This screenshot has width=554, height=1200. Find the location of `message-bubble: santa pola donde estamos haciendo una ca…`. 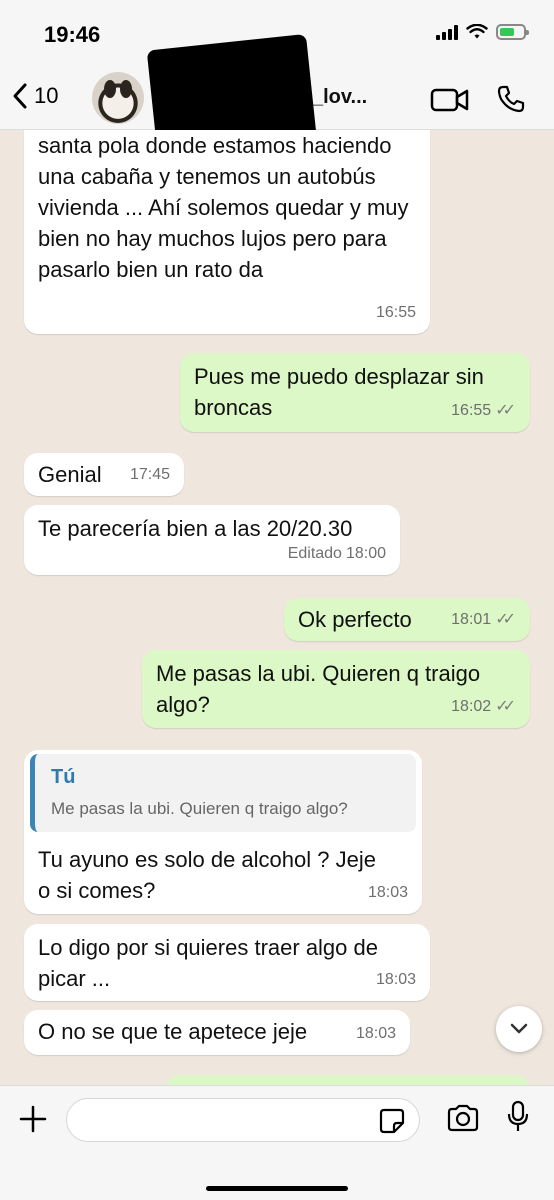

message-bubble: santa pola donde estamos haciendo una ca… is located at coordinates (227, 232).